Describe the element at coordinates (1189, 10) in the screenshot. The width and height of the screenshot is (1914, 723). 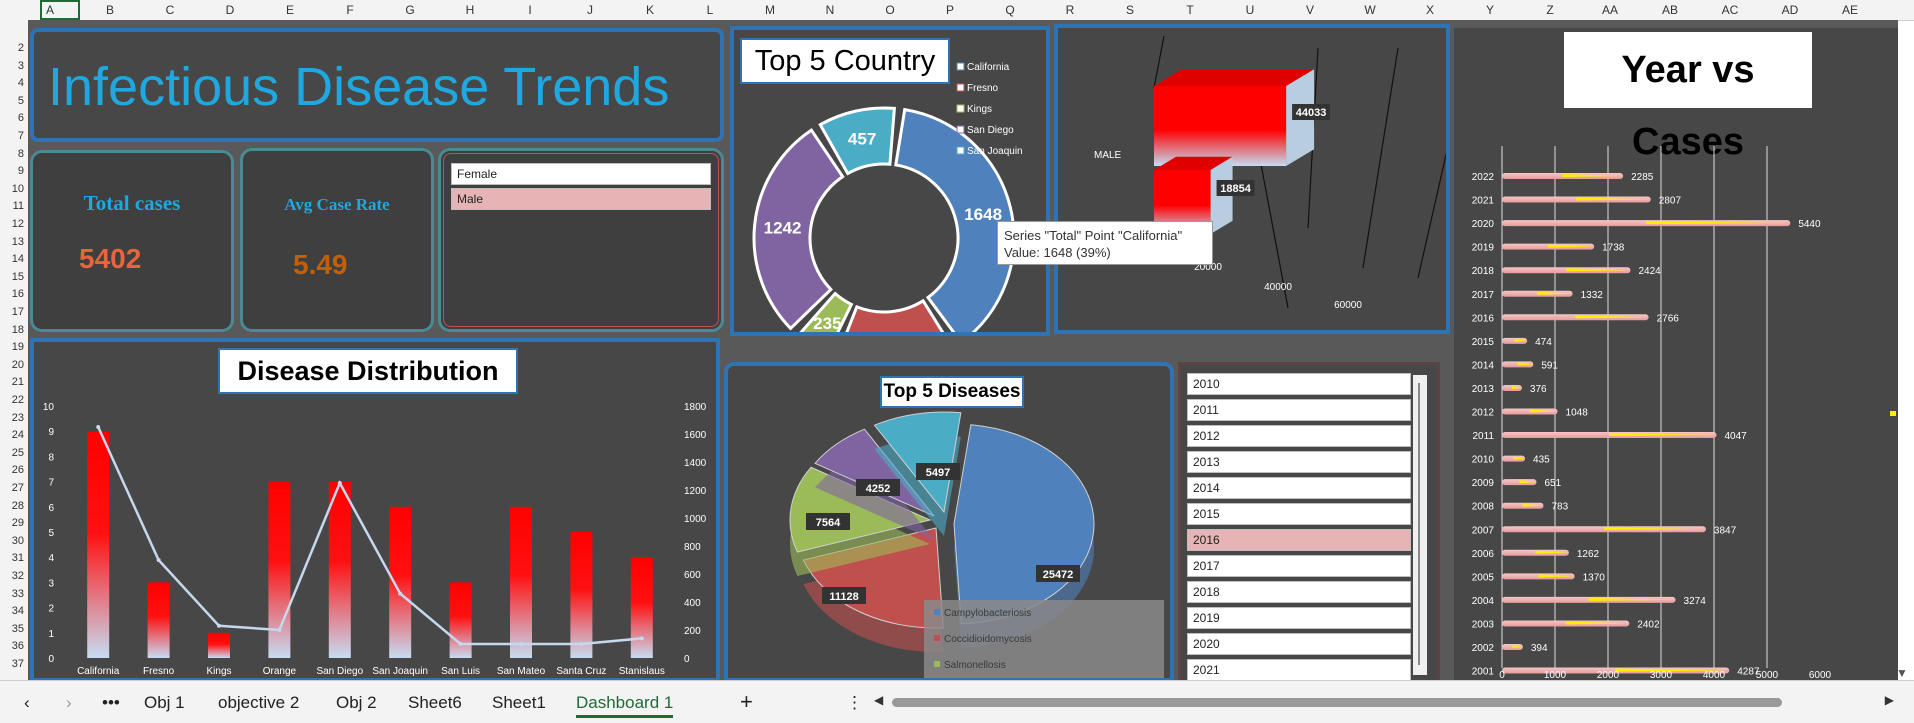
I see `column-label: T` at that location.